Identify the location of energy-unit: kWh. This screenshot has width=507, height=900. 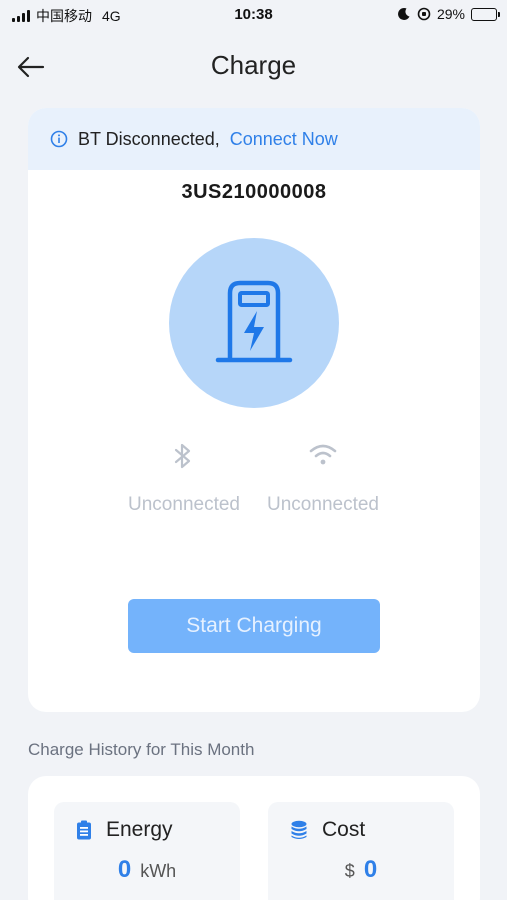
(158, 871).